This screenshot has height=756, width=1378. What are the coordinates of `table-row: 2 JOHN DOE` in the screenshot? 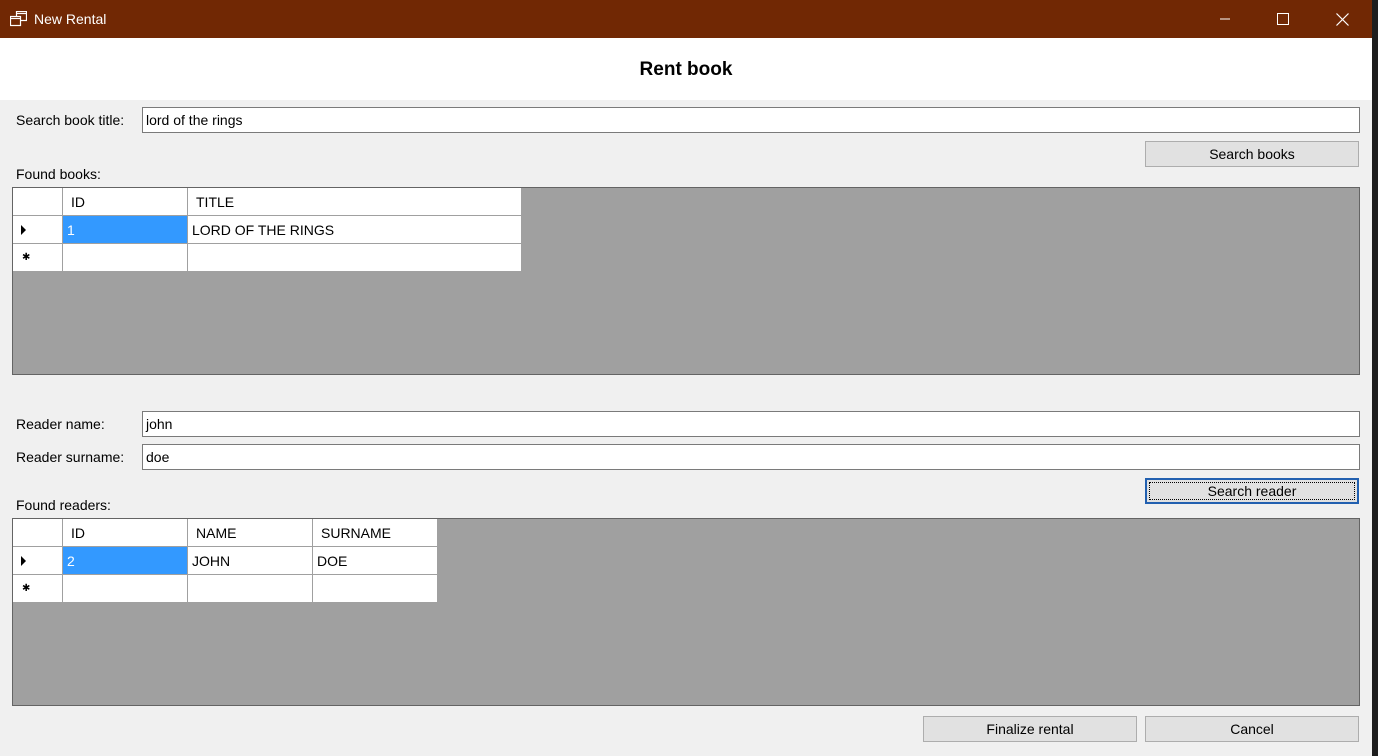 It's located at (225, 561).